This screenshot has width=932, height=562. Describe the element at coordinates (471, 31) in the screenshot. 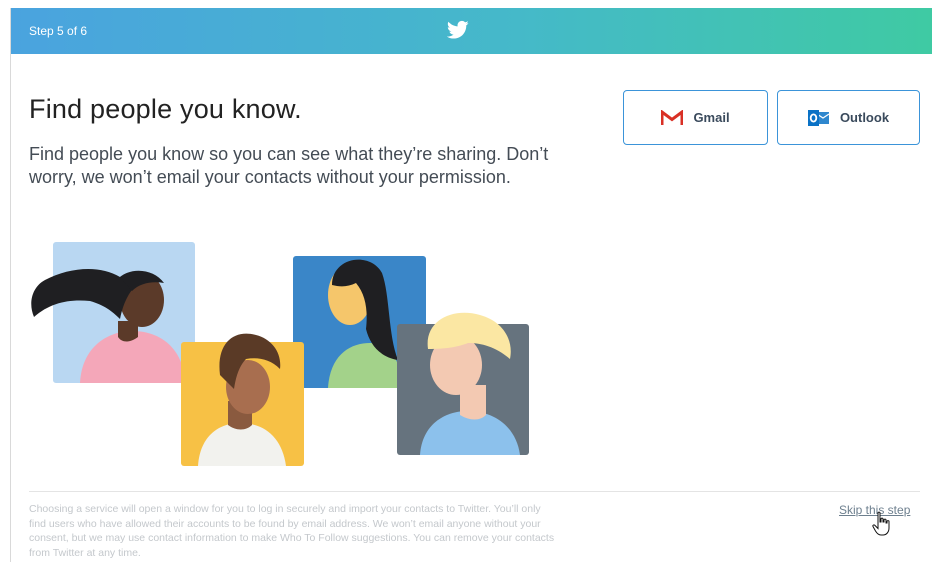

I see `header-bar: Step 5 of 6` at that location.